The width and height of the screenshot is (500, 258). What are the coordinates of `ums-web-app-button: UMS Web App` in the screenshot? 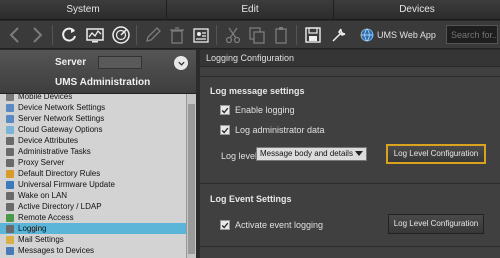 It's located at (398, 35).